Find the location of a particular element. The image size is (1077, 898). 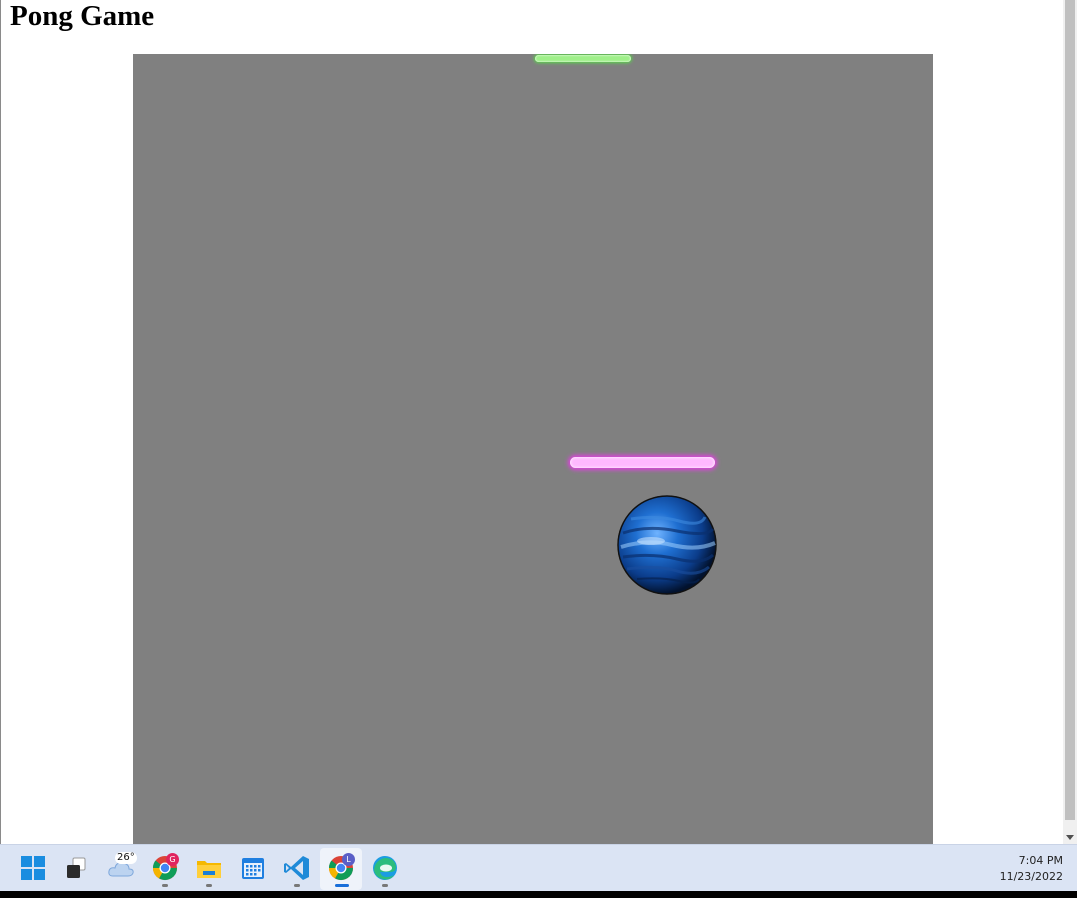

taskbar-edge is located at coordinates (385, 869).